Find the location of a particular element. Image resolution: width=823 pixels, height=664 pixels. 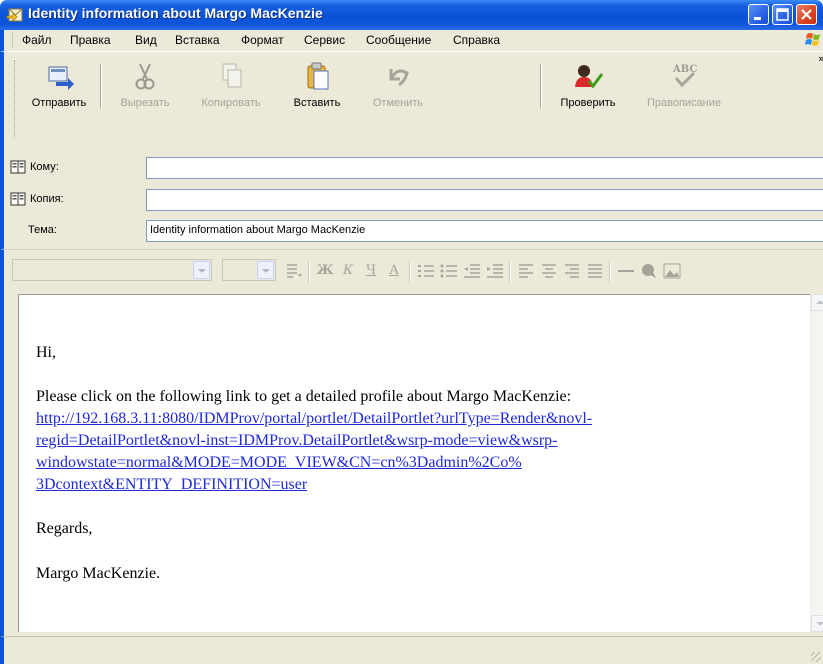

scissors-icon is located at coordinates (145, 76).